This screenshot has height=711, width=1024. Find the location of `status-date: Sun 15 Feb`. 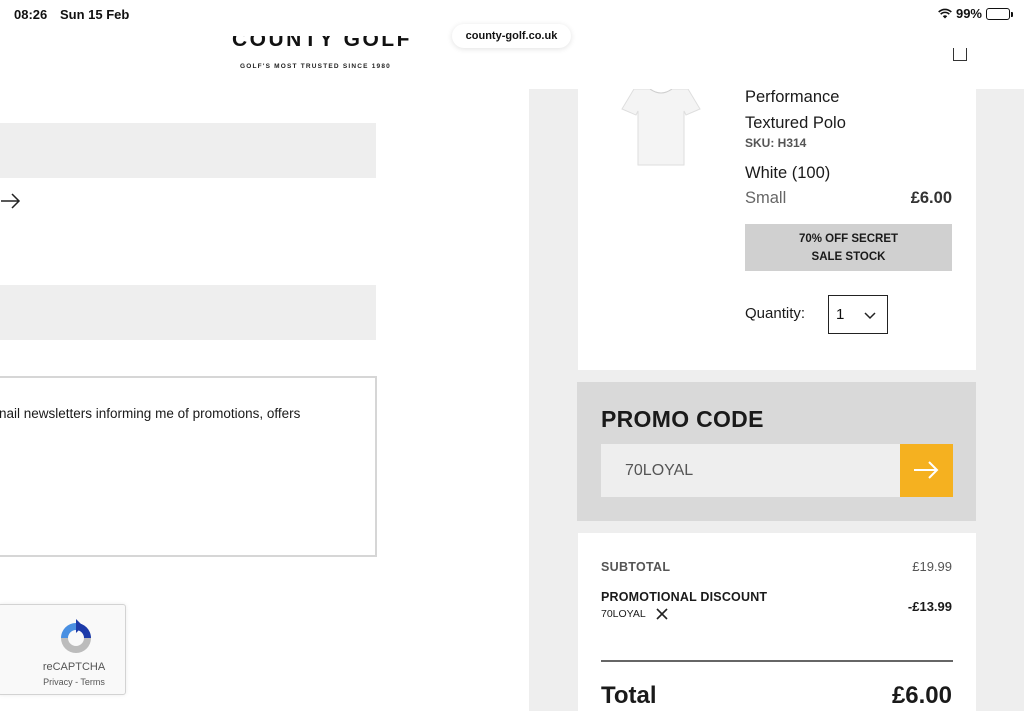

status-date: Sun 15 Feb is located at coordinates (95, 14).